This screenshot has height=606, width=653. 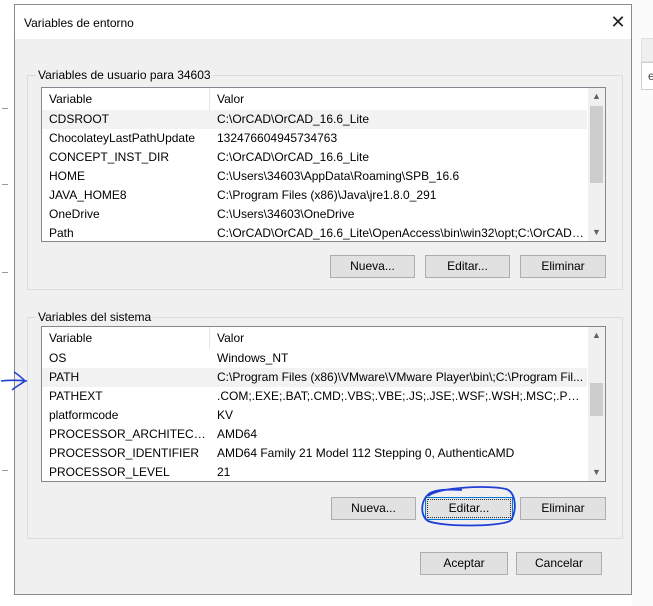 What do you see at coordinates (327, 195) in the screenshot?
I see `variable-value: C:\Program Files (x86)\Java\jre1.8.0_291` at bounding box center [327, 195].